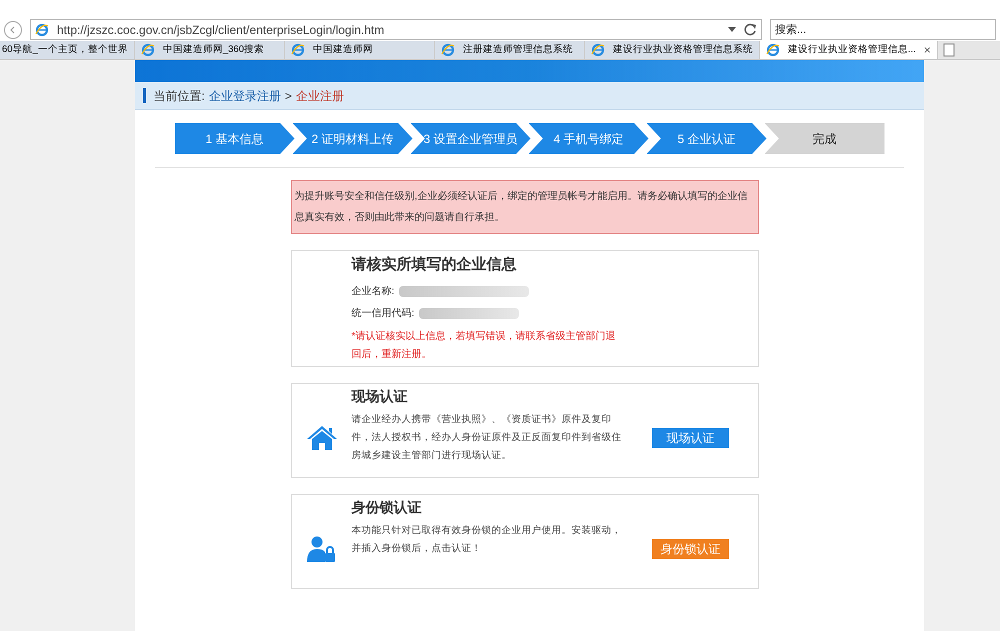  Describe the element at coordinates (380, 396) in the screenshot. I see `card-title: 现场认证` at that location.